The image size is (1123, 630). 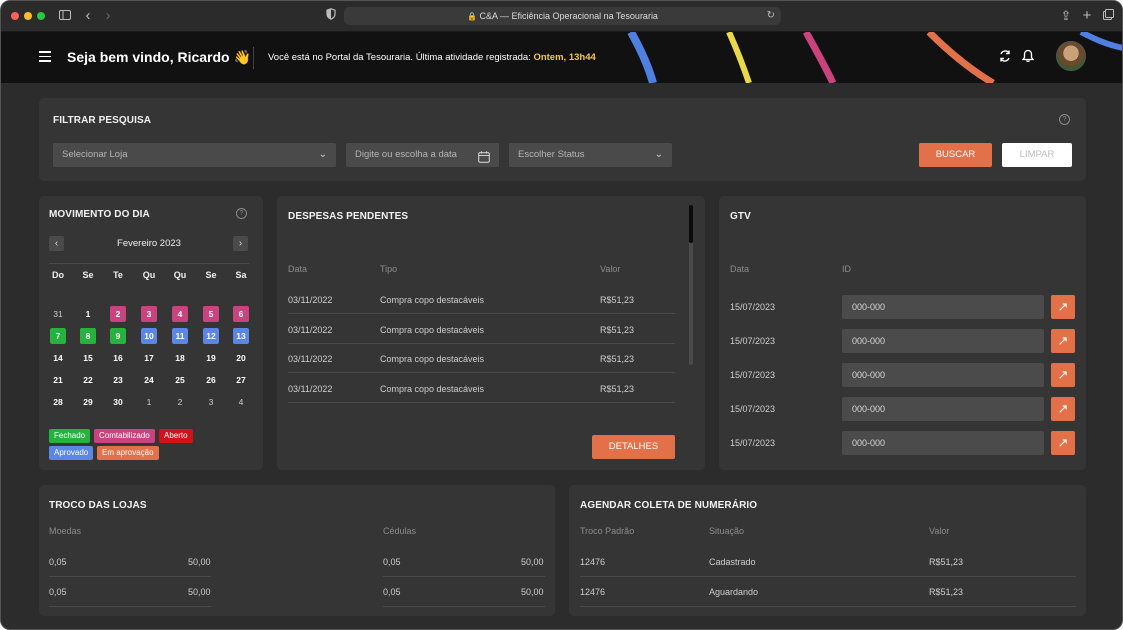 I want to click on tab-overview-icon, so click(x=1108, y=16).